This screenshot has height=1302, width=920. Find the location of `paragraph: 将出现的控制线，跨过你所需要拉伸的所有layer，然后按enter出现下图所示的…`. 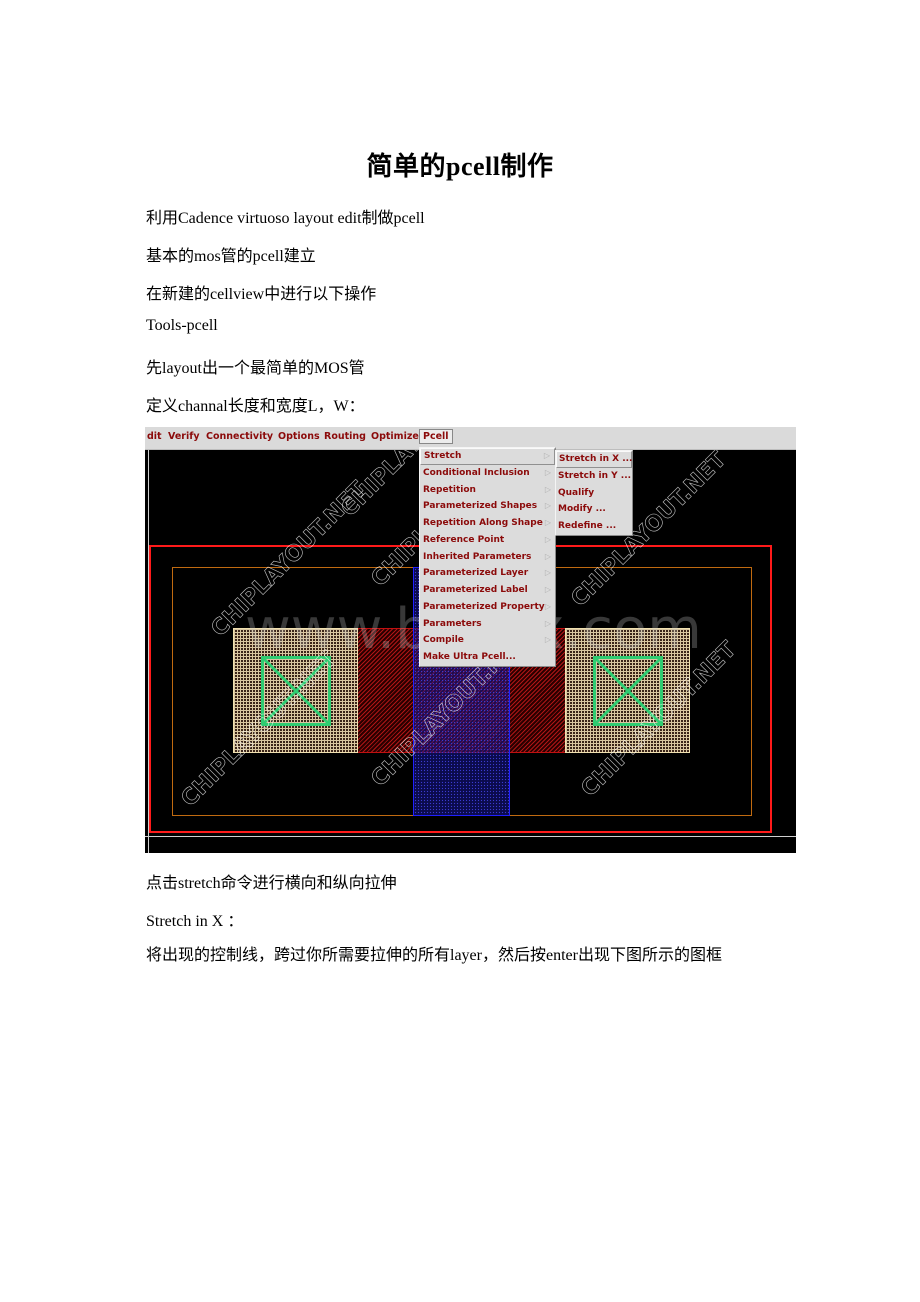

paragraph: 将出现的控制线，跨过你所需要拉伸的所有layer，然后按enter出现下图所示的… is located at coordinates (434, 955).